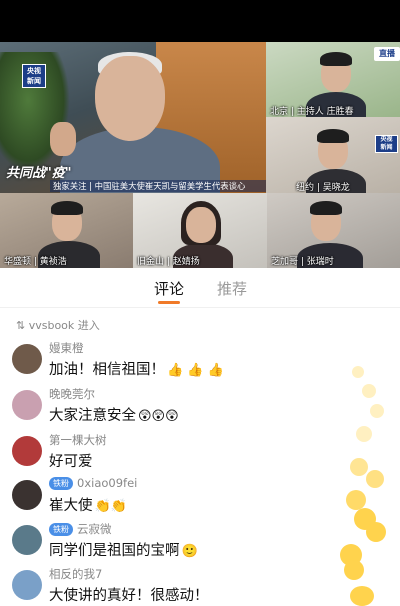 The height and width of the screenshot is (606, 400). What do you see at coordinates (232, 288) in the screenshot?
I see `tab-recommend: 推荐` at bounding box center [232, 288].